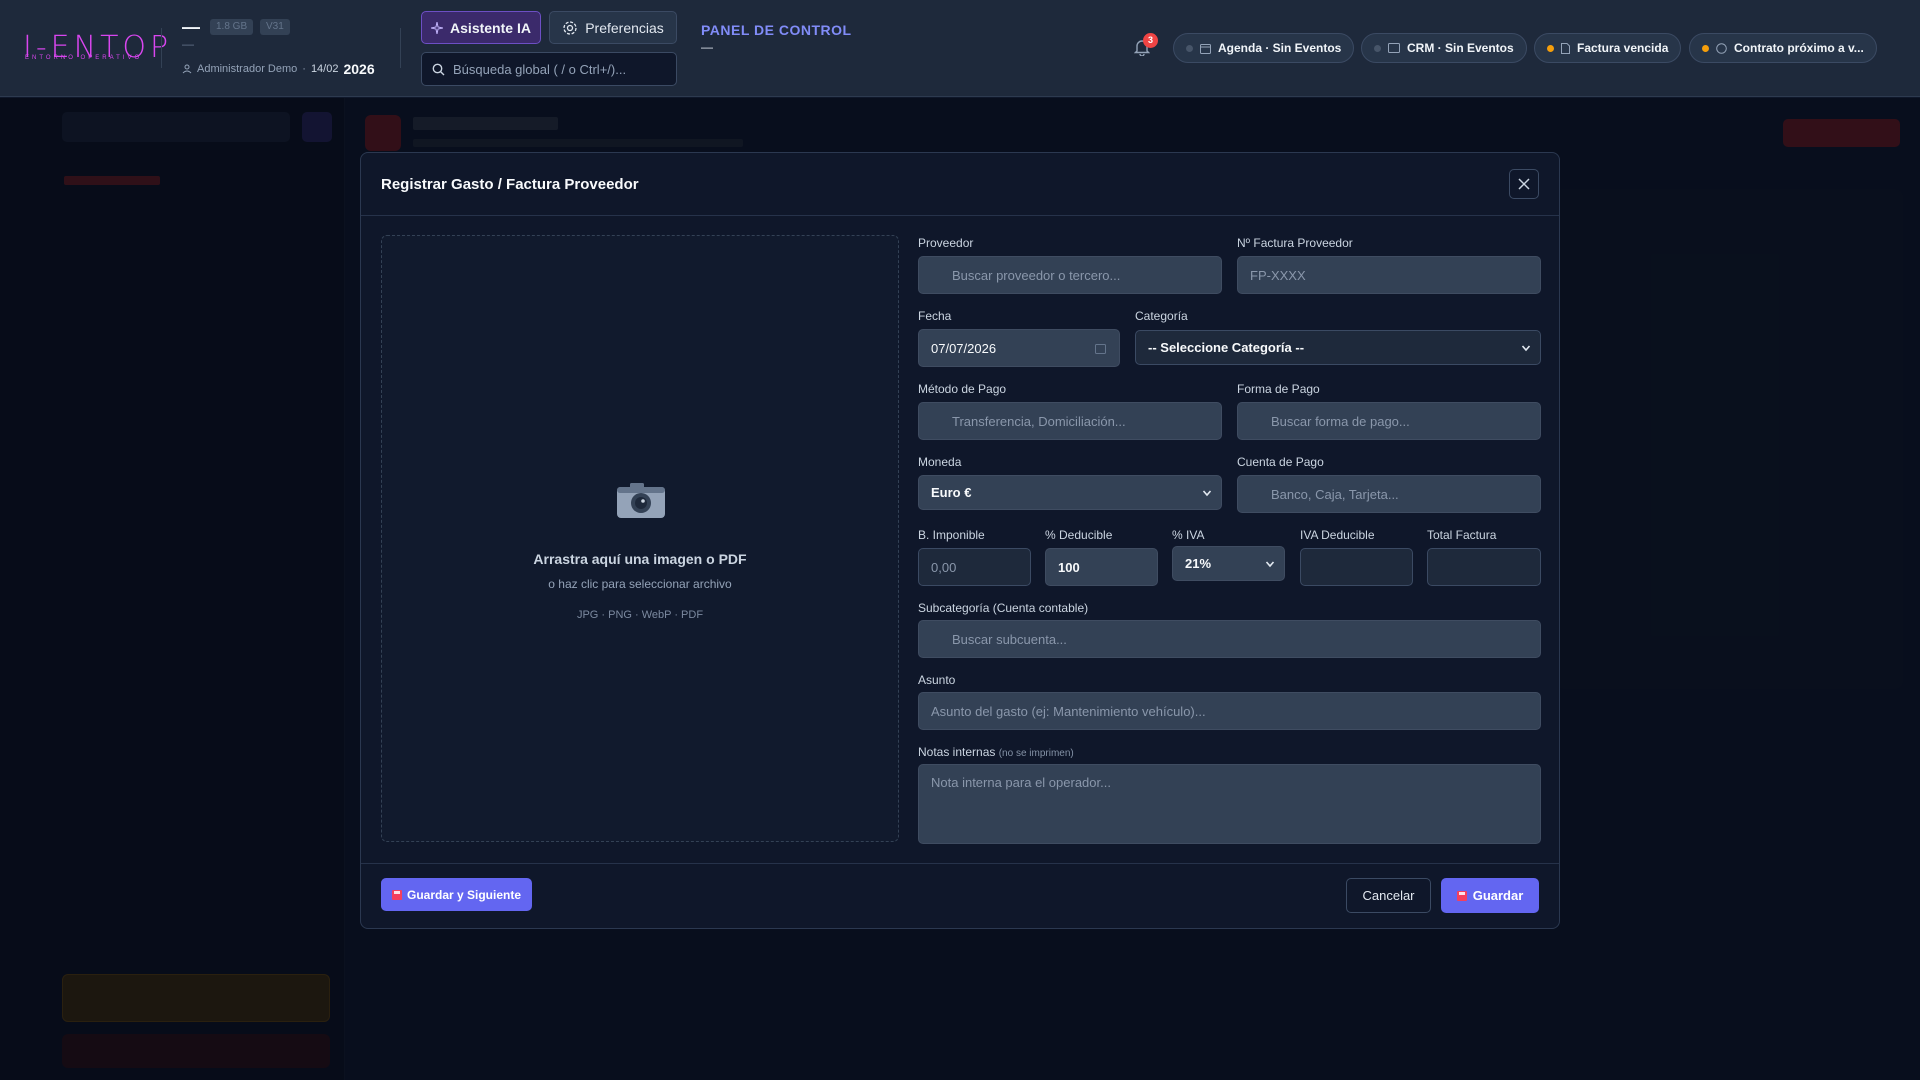  I want to click on document-icon, so click(1565, 48).